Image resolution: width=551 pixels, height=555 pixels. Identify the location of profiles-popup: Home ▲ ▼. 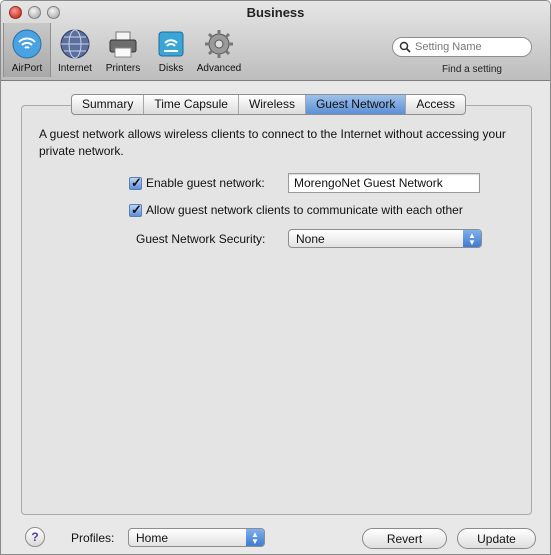
(196, 537).